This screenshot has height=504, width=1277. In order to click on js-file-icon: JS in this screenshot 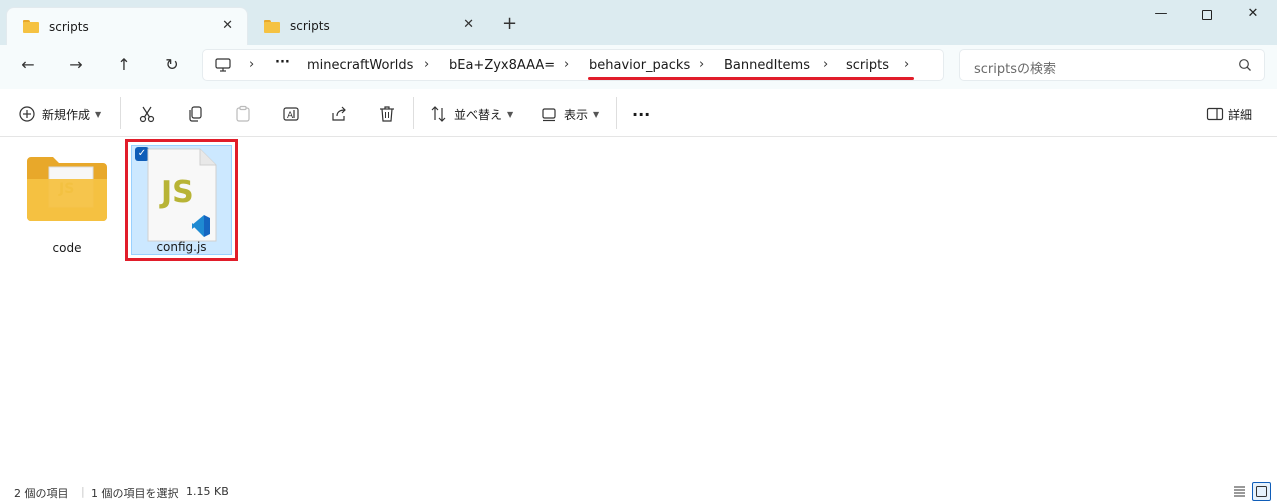, I will do `click(182, 195)`.